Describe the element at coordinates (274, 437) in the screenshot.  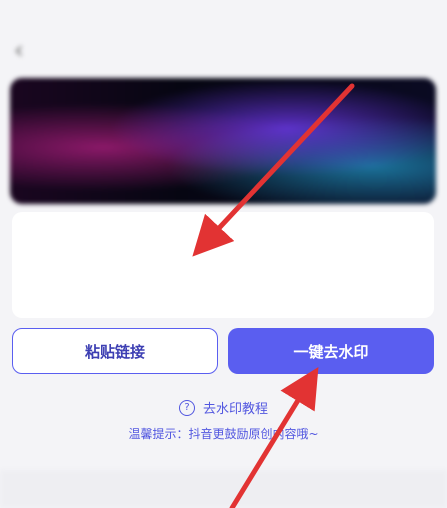
I see `arrow-to-remove-button` at that location.